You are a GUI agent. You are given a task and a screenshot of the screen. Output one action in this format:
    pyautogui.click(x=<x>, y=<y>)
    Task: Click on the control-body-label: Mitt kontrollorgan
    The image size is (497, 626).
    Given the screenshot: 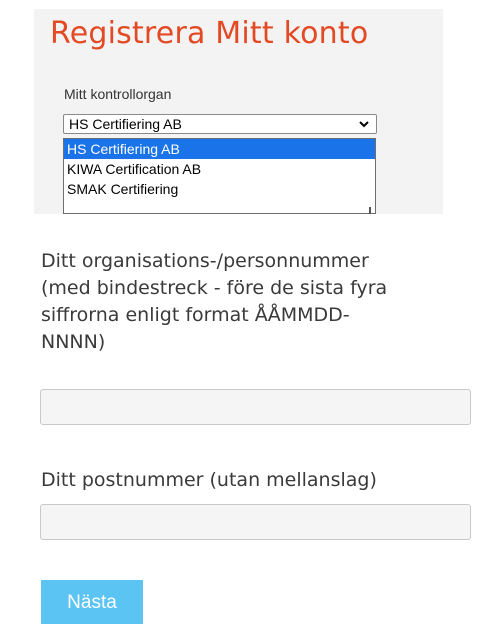 What is the action you would take?
    pyautogui.click(x=118, y=94)
    